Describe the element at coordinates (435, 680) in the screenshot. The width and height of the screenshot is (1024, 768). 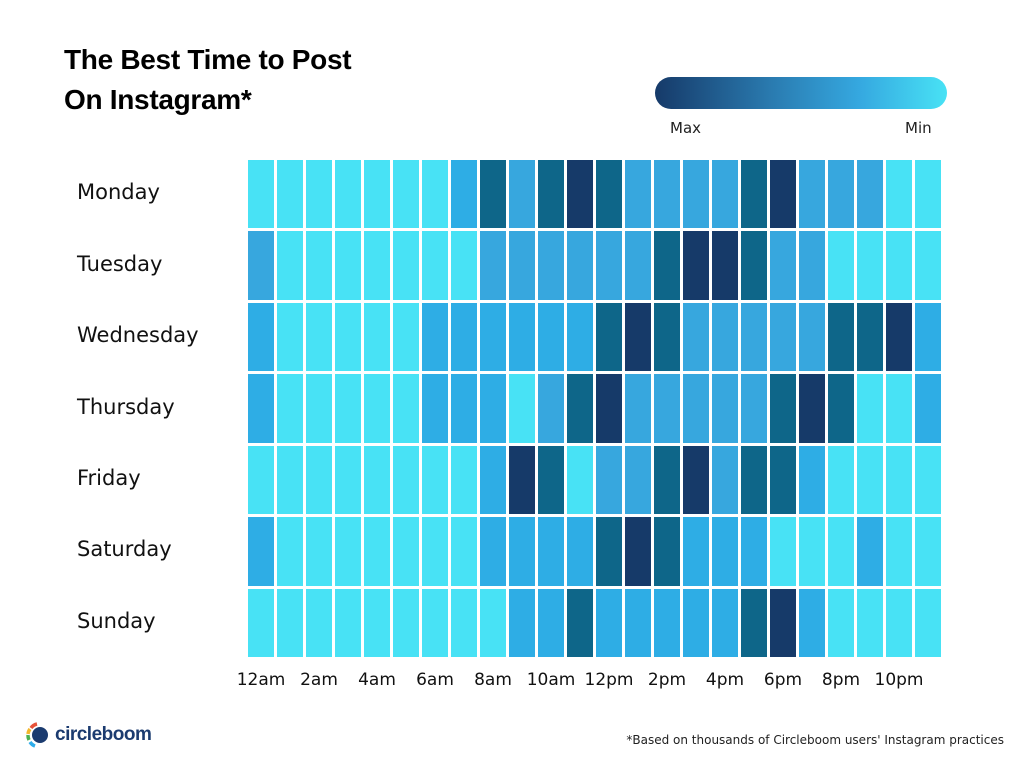
I see `x-tick-label: 6am` at that location.